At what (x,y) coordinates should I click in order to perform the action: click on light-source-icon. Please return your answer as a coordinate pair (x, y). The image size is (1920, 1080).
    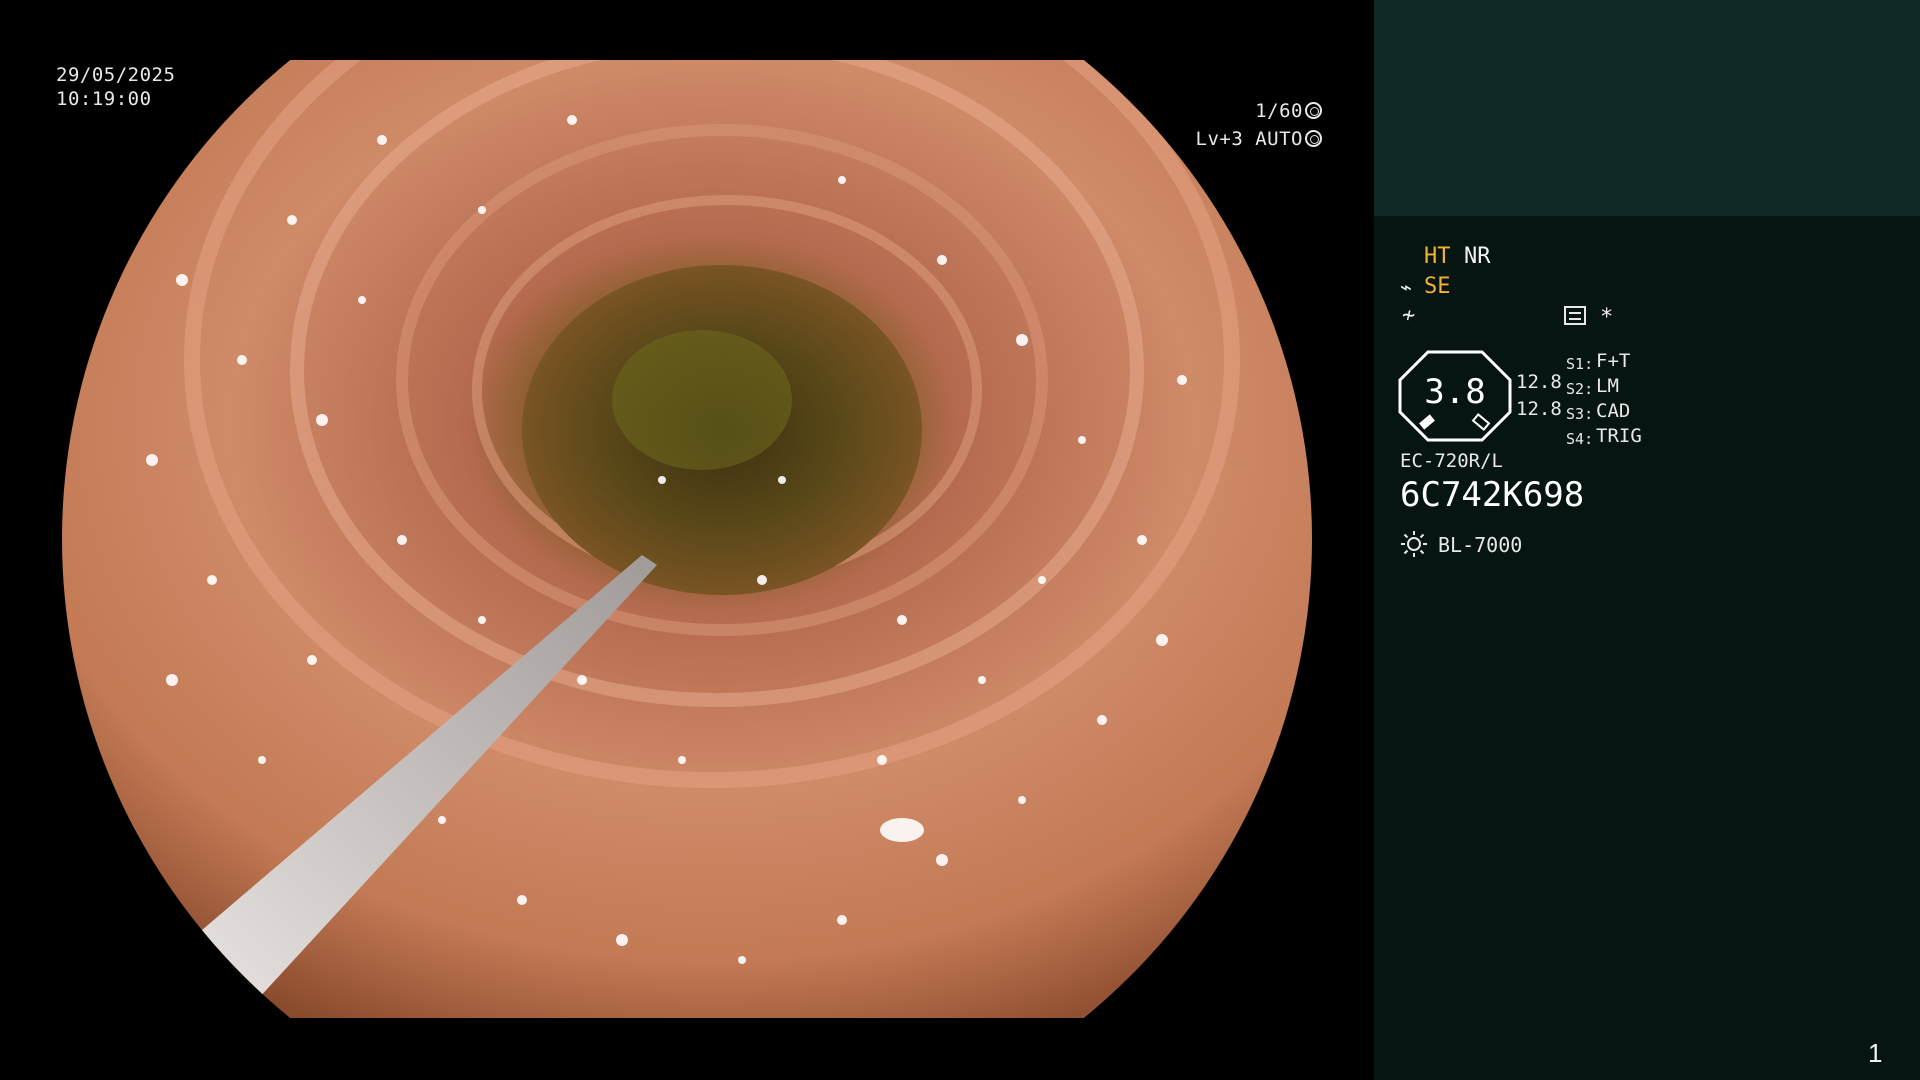
    Looking at the image, I should click on (1414, 544).